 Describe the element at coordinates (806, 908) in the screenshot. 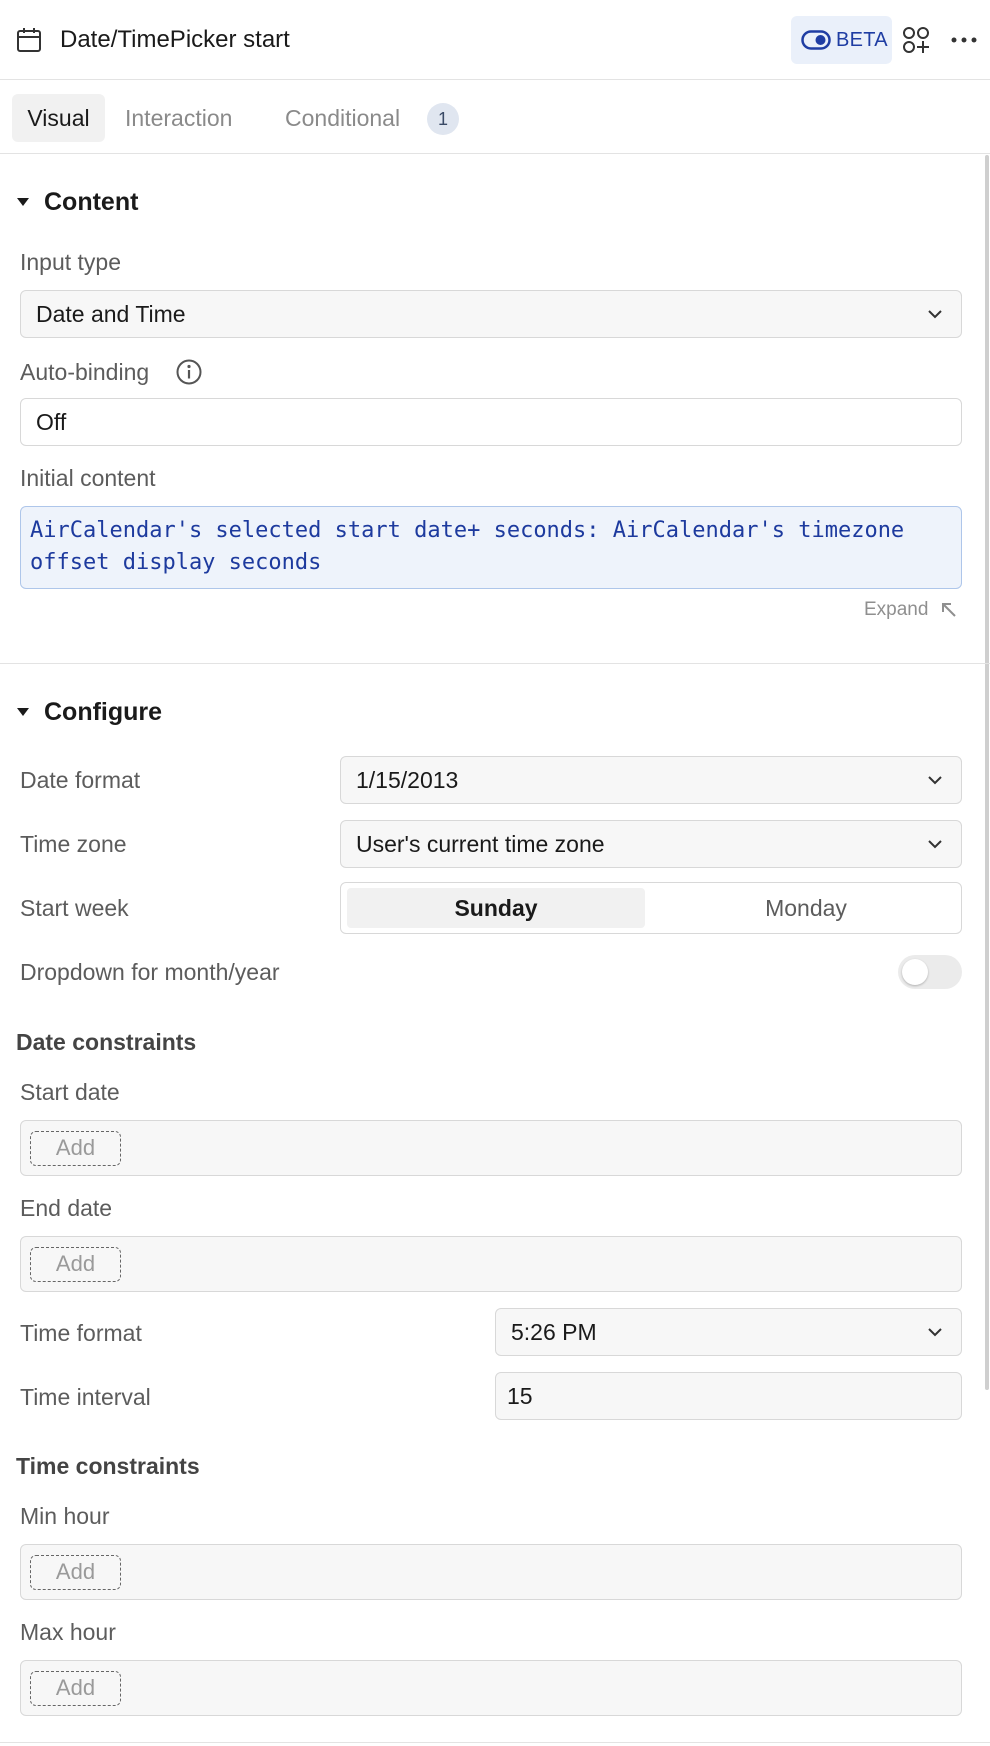

I see `start-week-monday: Monday` at that location.